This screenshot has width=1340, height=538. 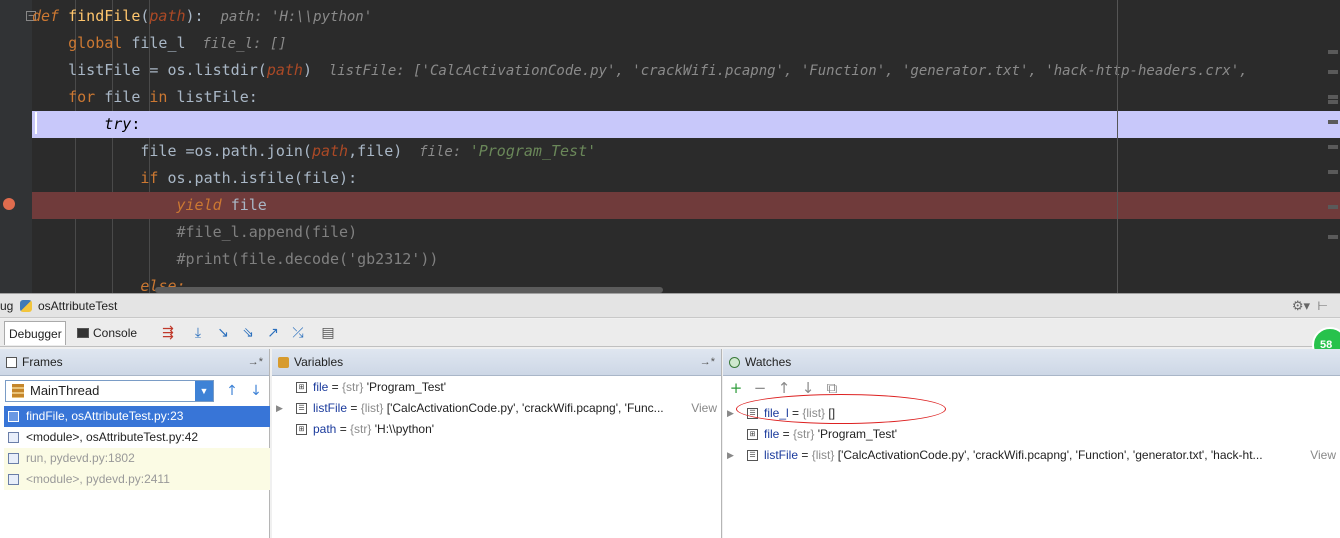 What do you see at coordinates (223, 333) in the screenshot?
I see `step-into-icon: ↘` at bounding box center [223, 333].